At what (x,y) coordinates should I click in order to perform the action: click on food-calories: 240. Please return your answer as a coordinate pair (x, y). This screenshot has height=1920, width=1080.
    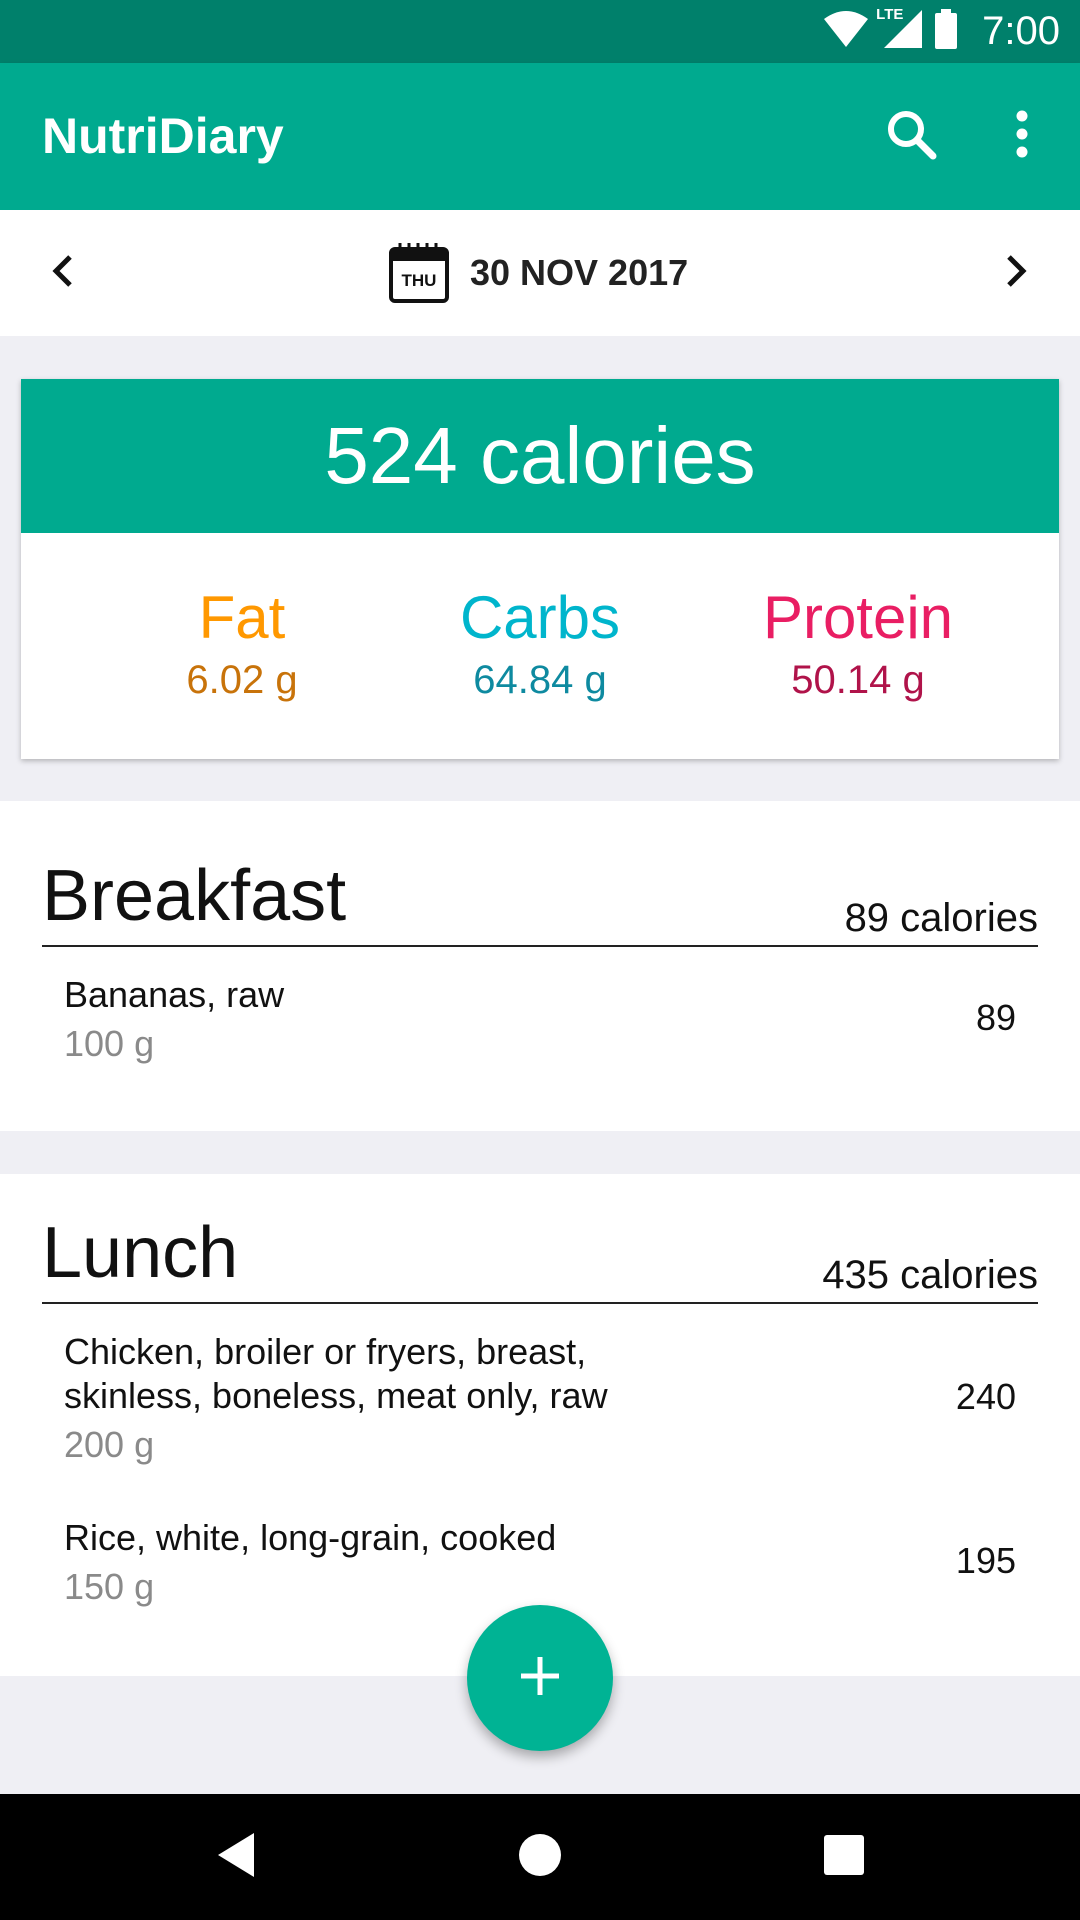
    Looking at the image, I should click on (985, 1396).